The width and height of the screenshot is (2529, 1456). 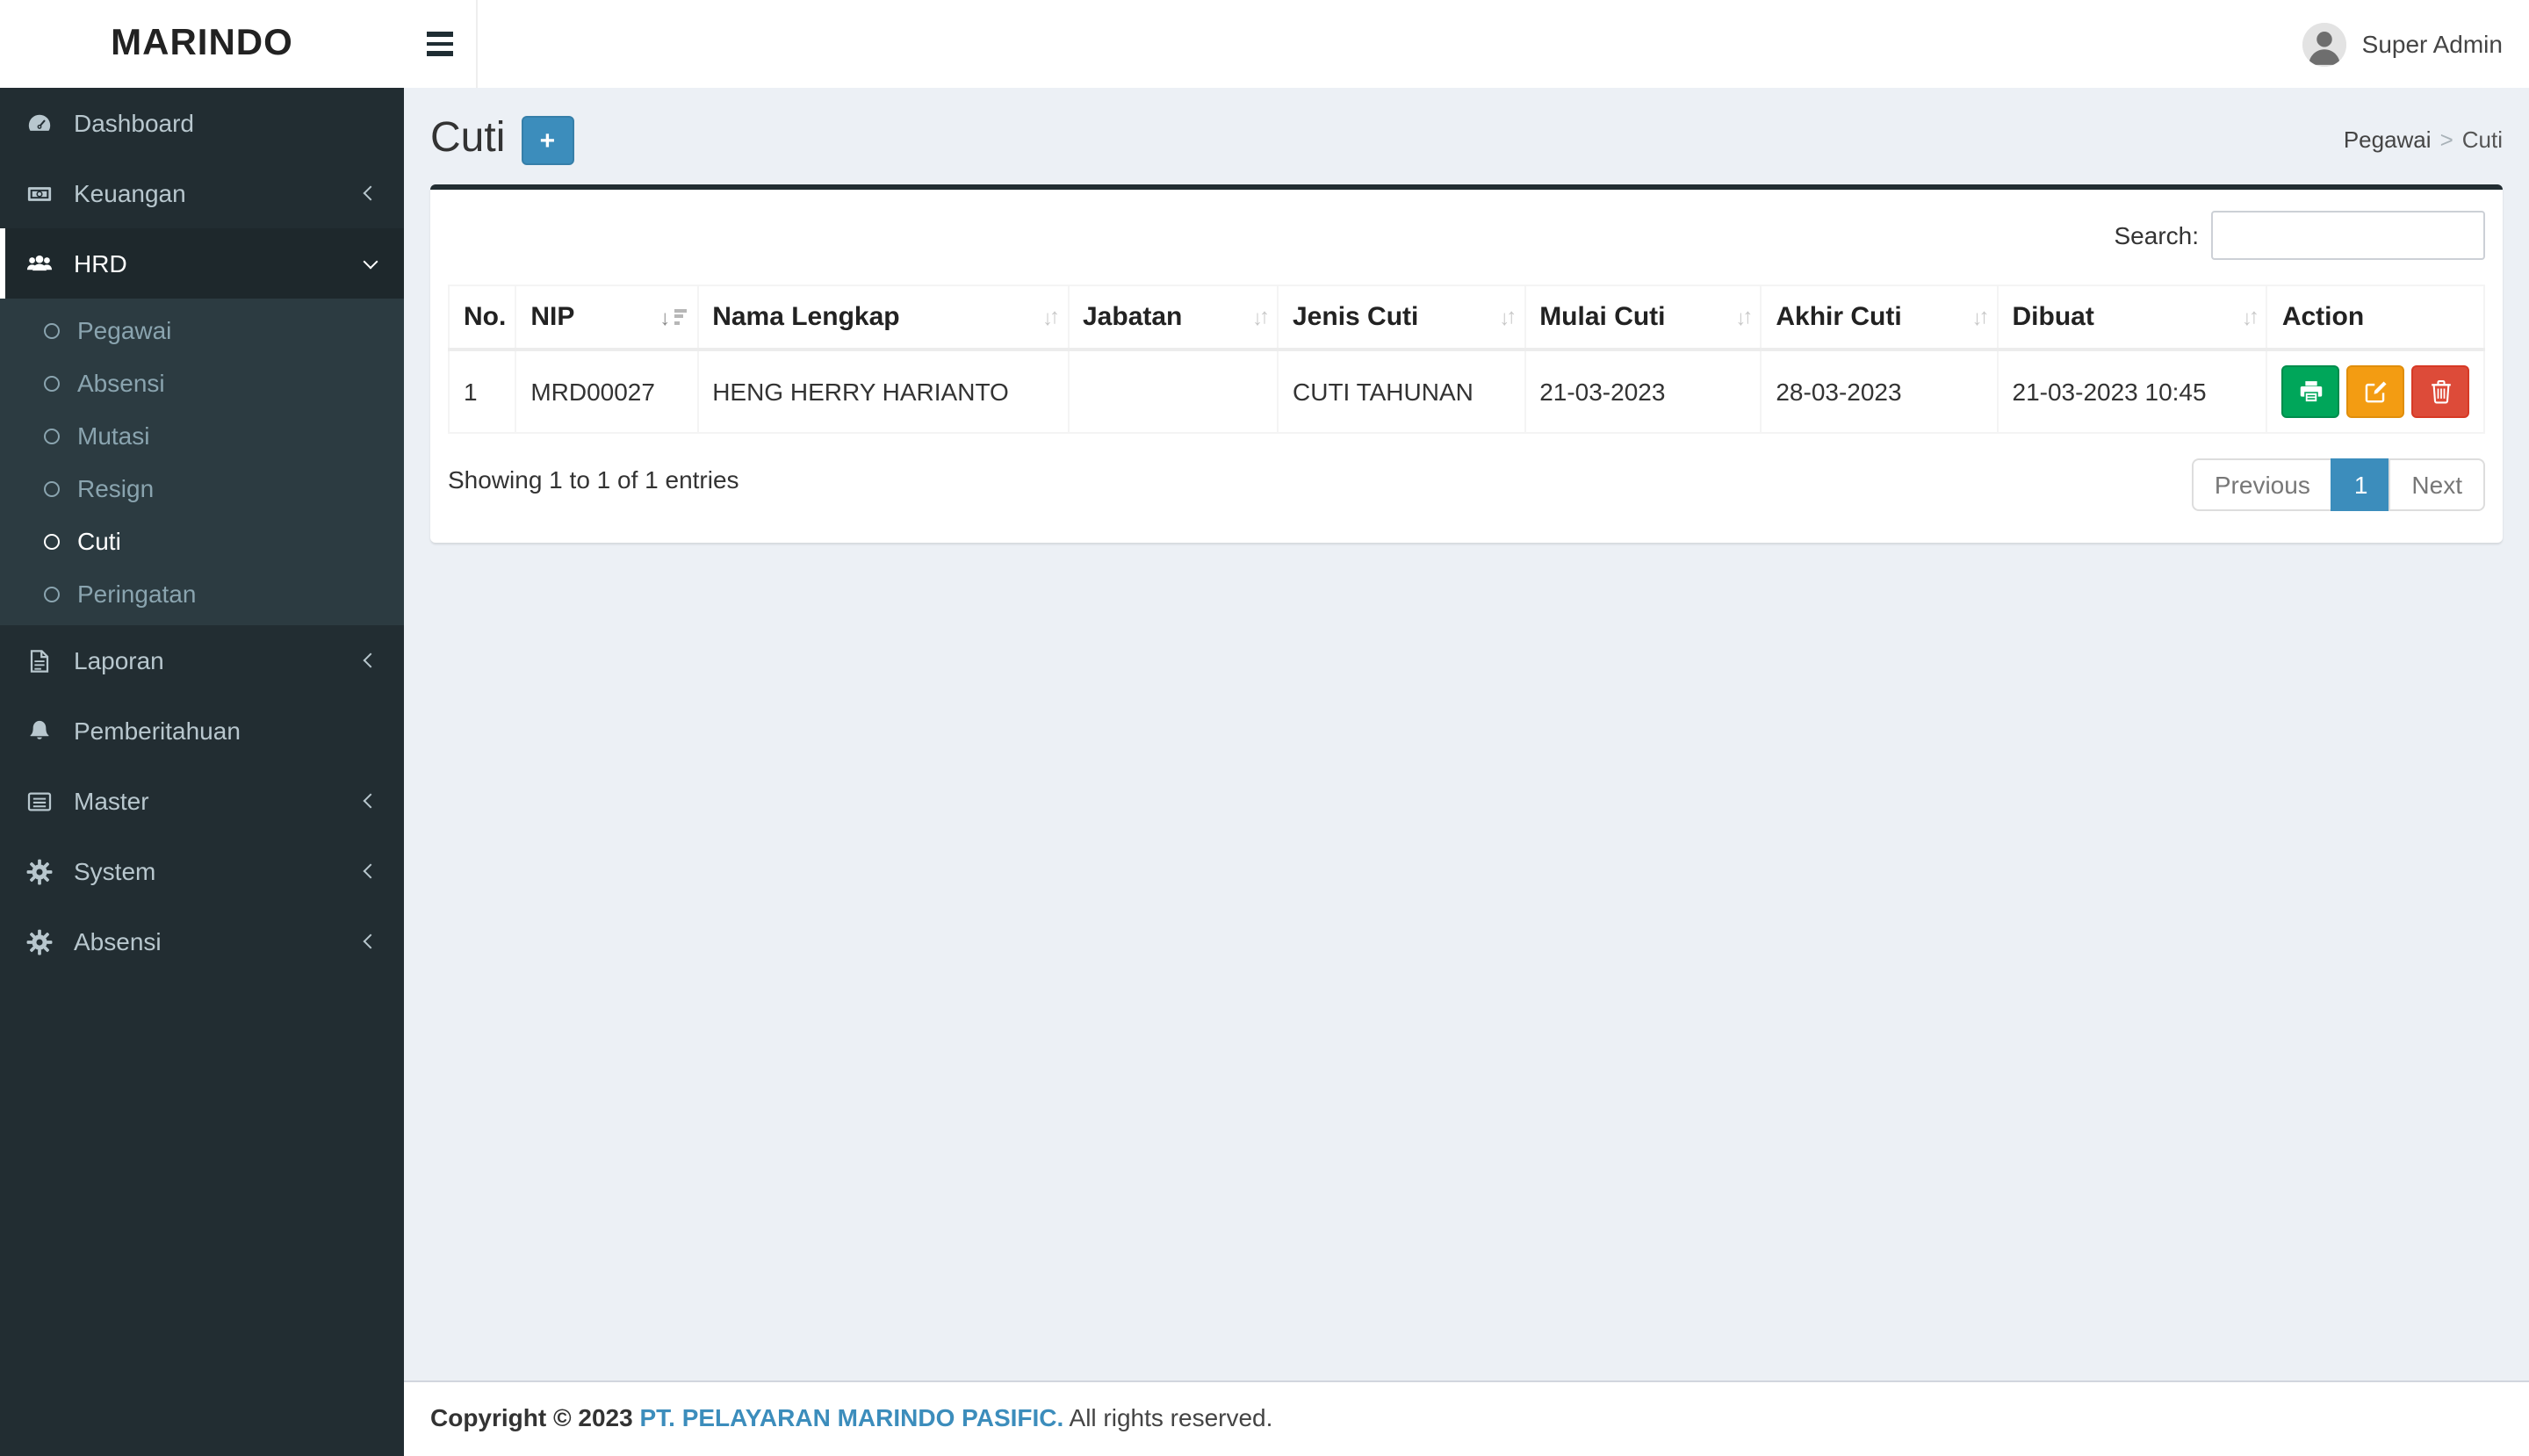 I want to click on pagination-page-1: 1, so click(x=2361, y=484).